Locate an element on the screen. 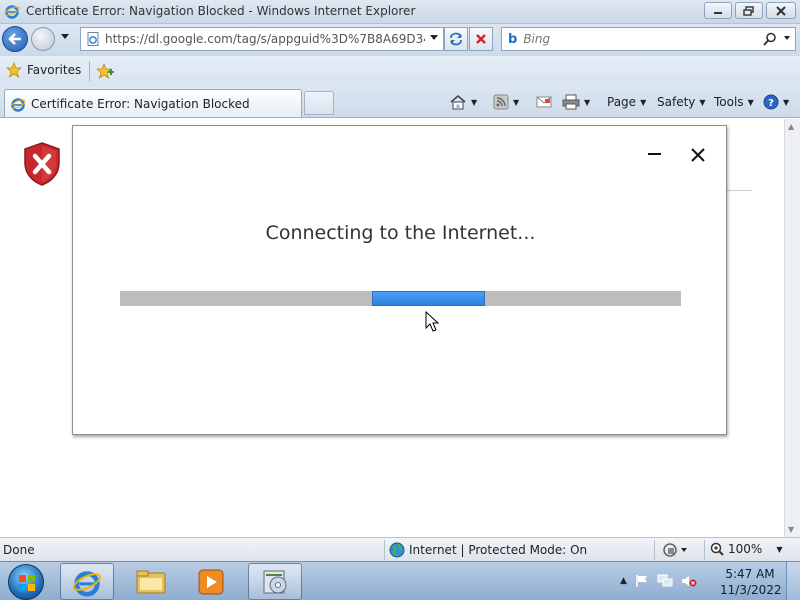  taskbar-internet-explorer is located at coordinates (87, 581).